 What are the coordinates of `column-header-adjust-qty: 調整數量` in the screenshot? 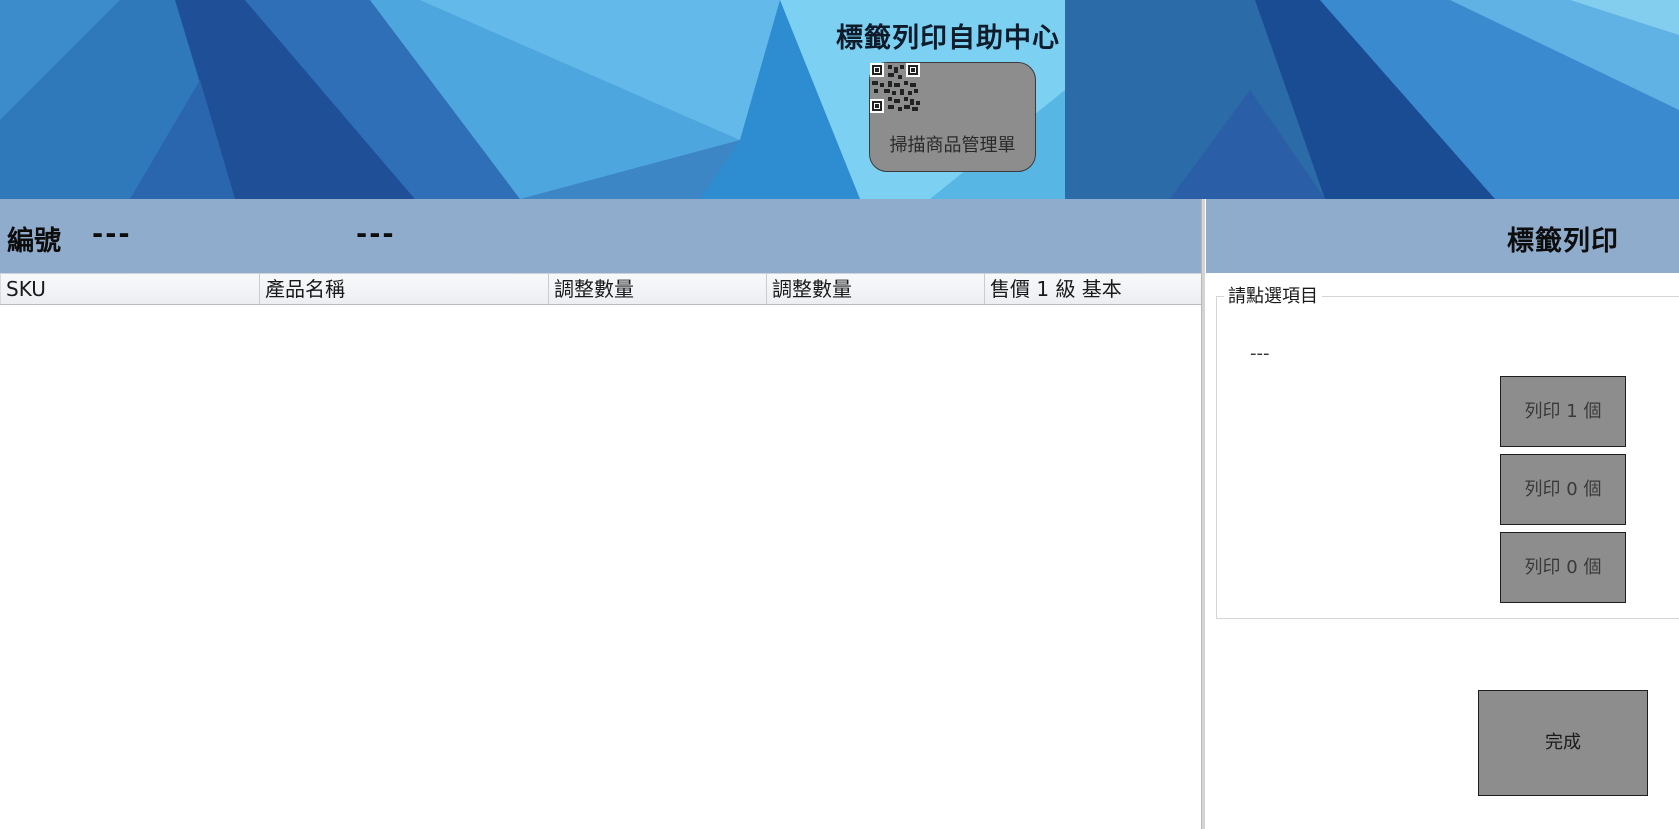 It's located at (657, 289).